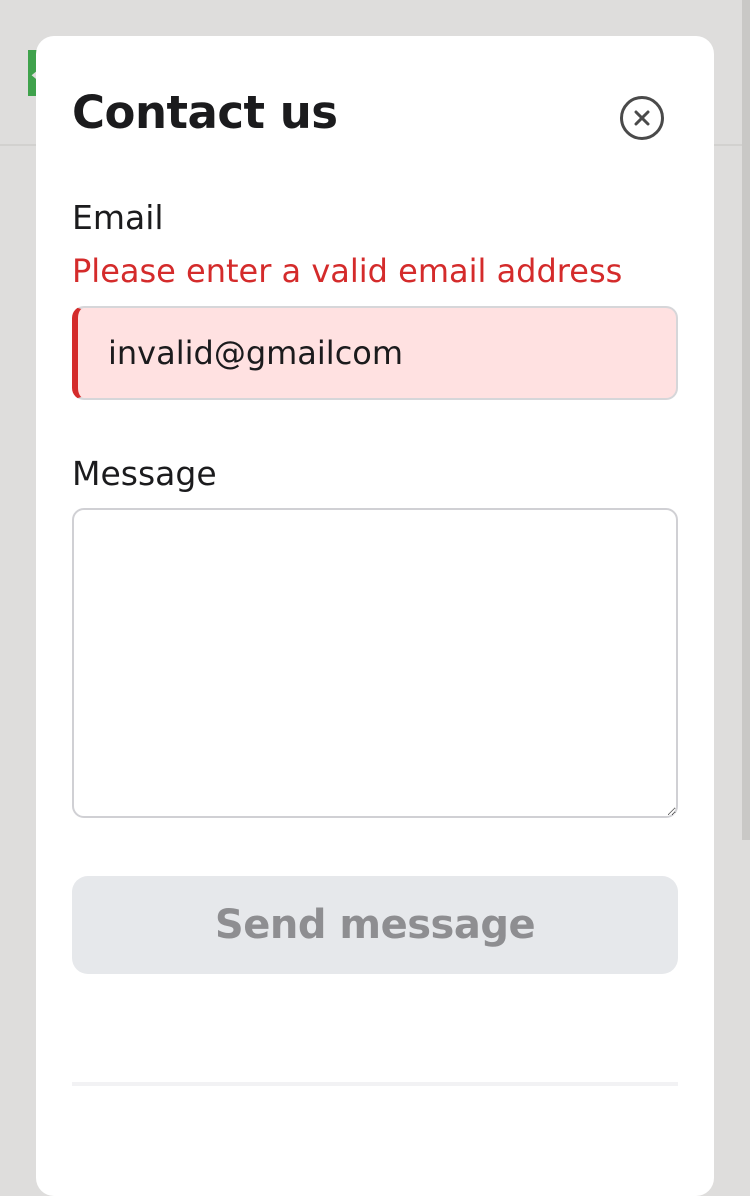 Image resolution: width=750 pixels, height=1196 pixels. Describe the element at coordinates (746, 420) in the screenshot. I see `scrollbar` at that location.